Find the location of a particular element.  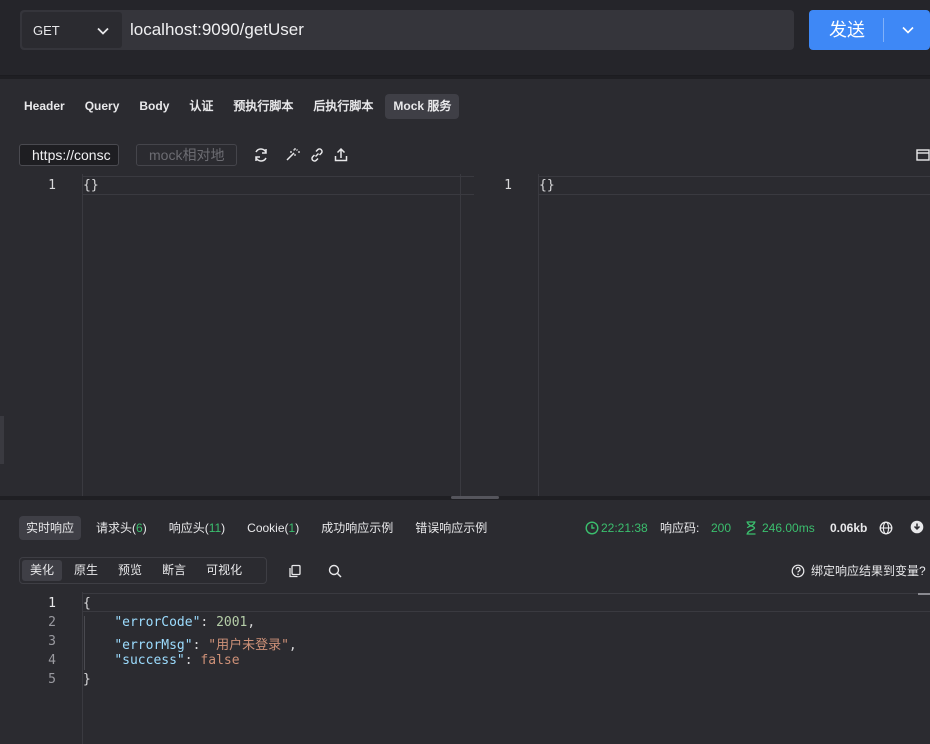

response-size: 0.06kb is located at coordinates (849, 528).